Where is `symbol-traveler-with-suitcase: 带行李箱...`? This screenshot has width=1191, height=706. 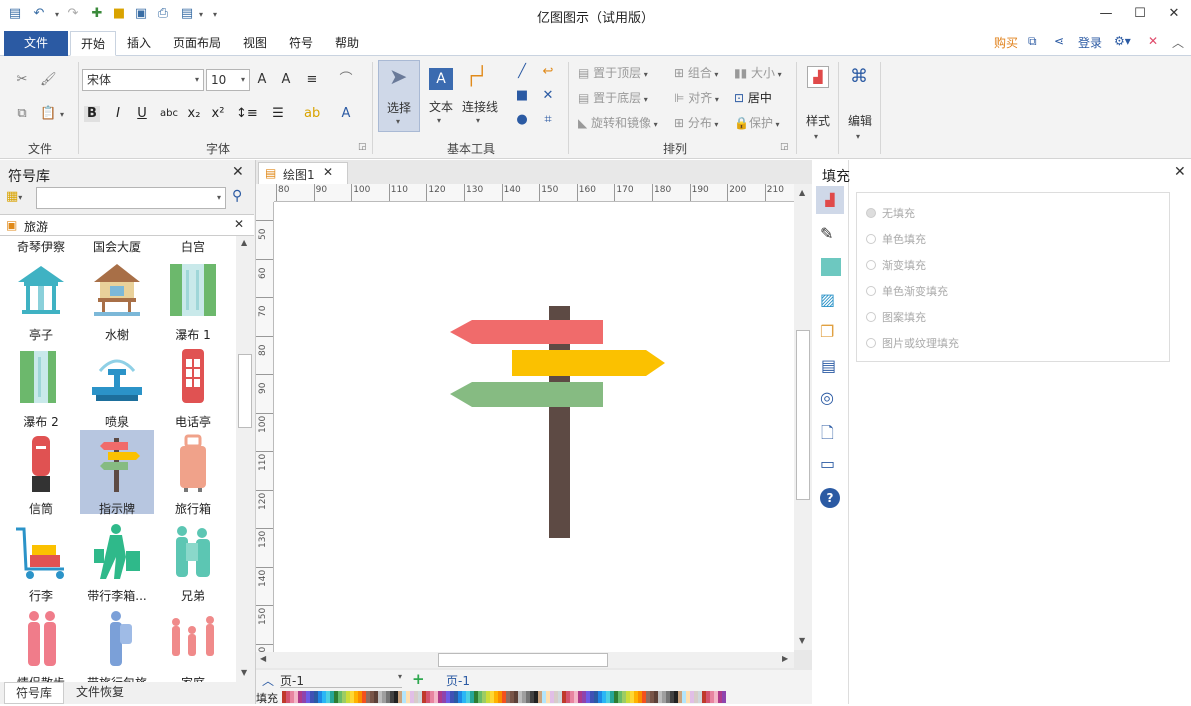
symbol-traveler-with-suitcase: 带行李箱... is located at coordinates (117, 562).